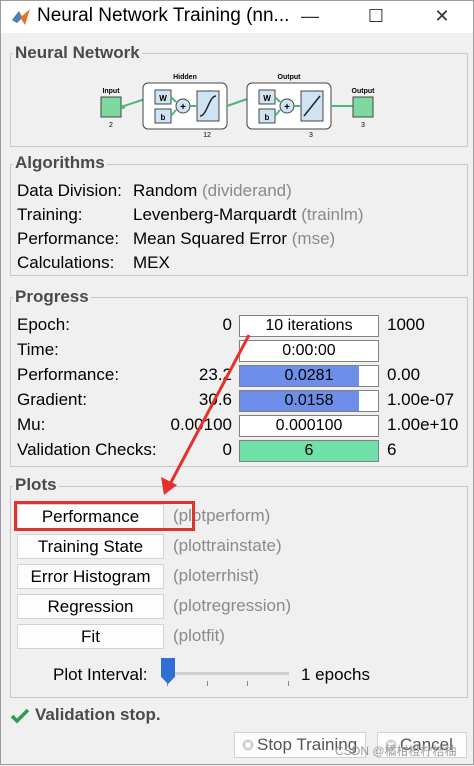 This screenshot has height=766, width=474. Describe the element at coordinates (31, 424) in the screenshot. I see `progress-label: Mu:` at that location.